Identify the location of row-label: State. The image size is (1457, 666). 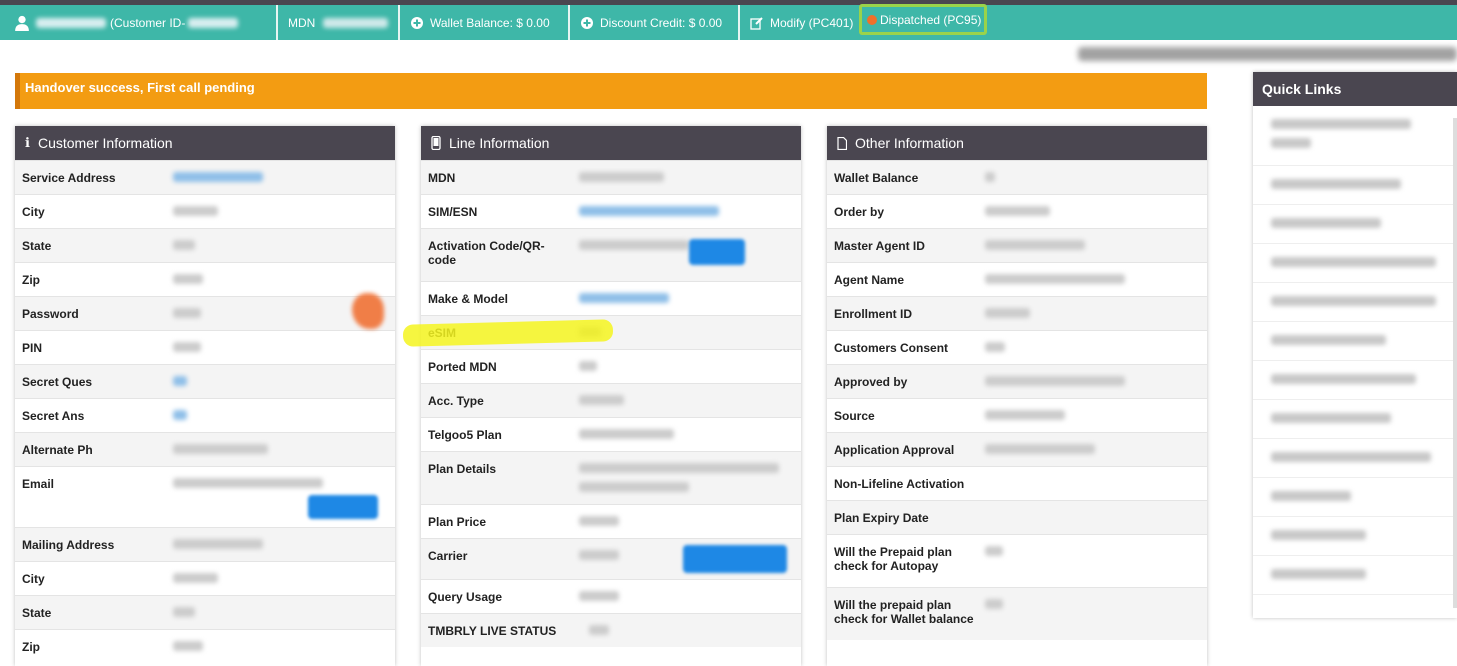
(37, 613).